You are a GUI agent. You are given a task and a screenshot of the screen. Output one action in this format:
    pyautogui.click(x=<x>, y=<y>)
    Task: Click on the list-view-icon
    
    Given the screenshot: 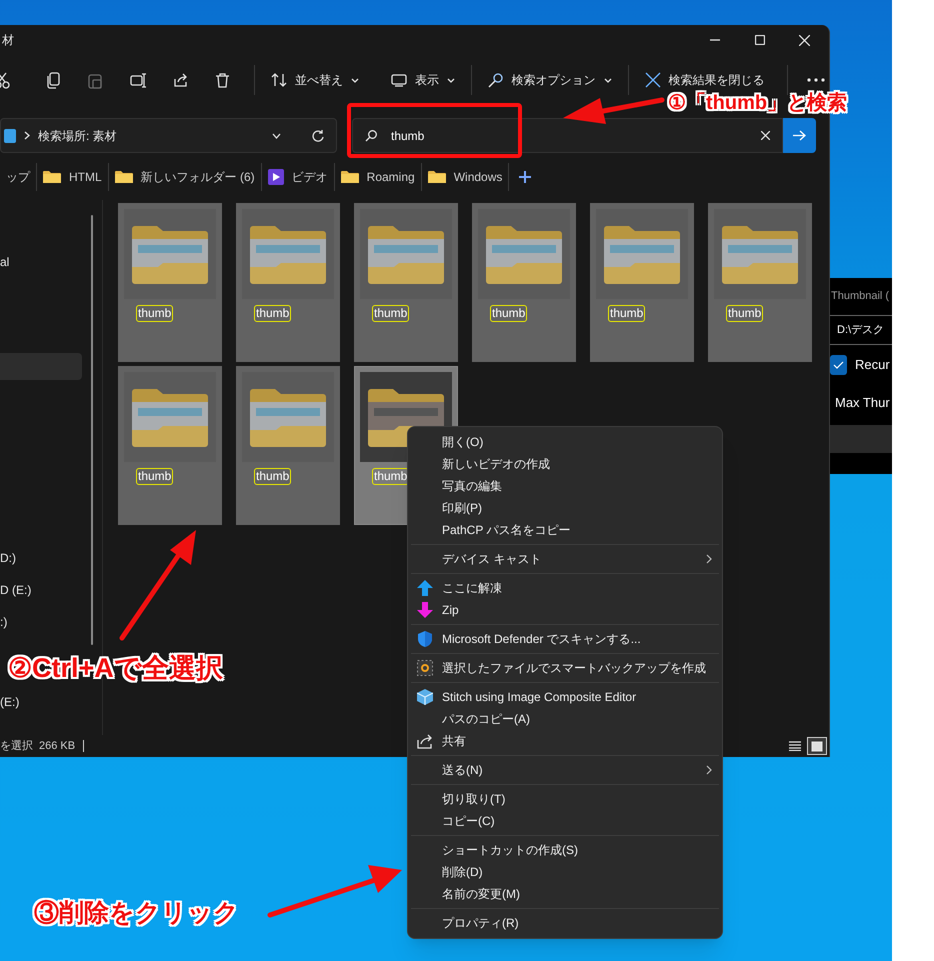 What is the action you would take?
    pyautogui.click(x=795, y=746)
    